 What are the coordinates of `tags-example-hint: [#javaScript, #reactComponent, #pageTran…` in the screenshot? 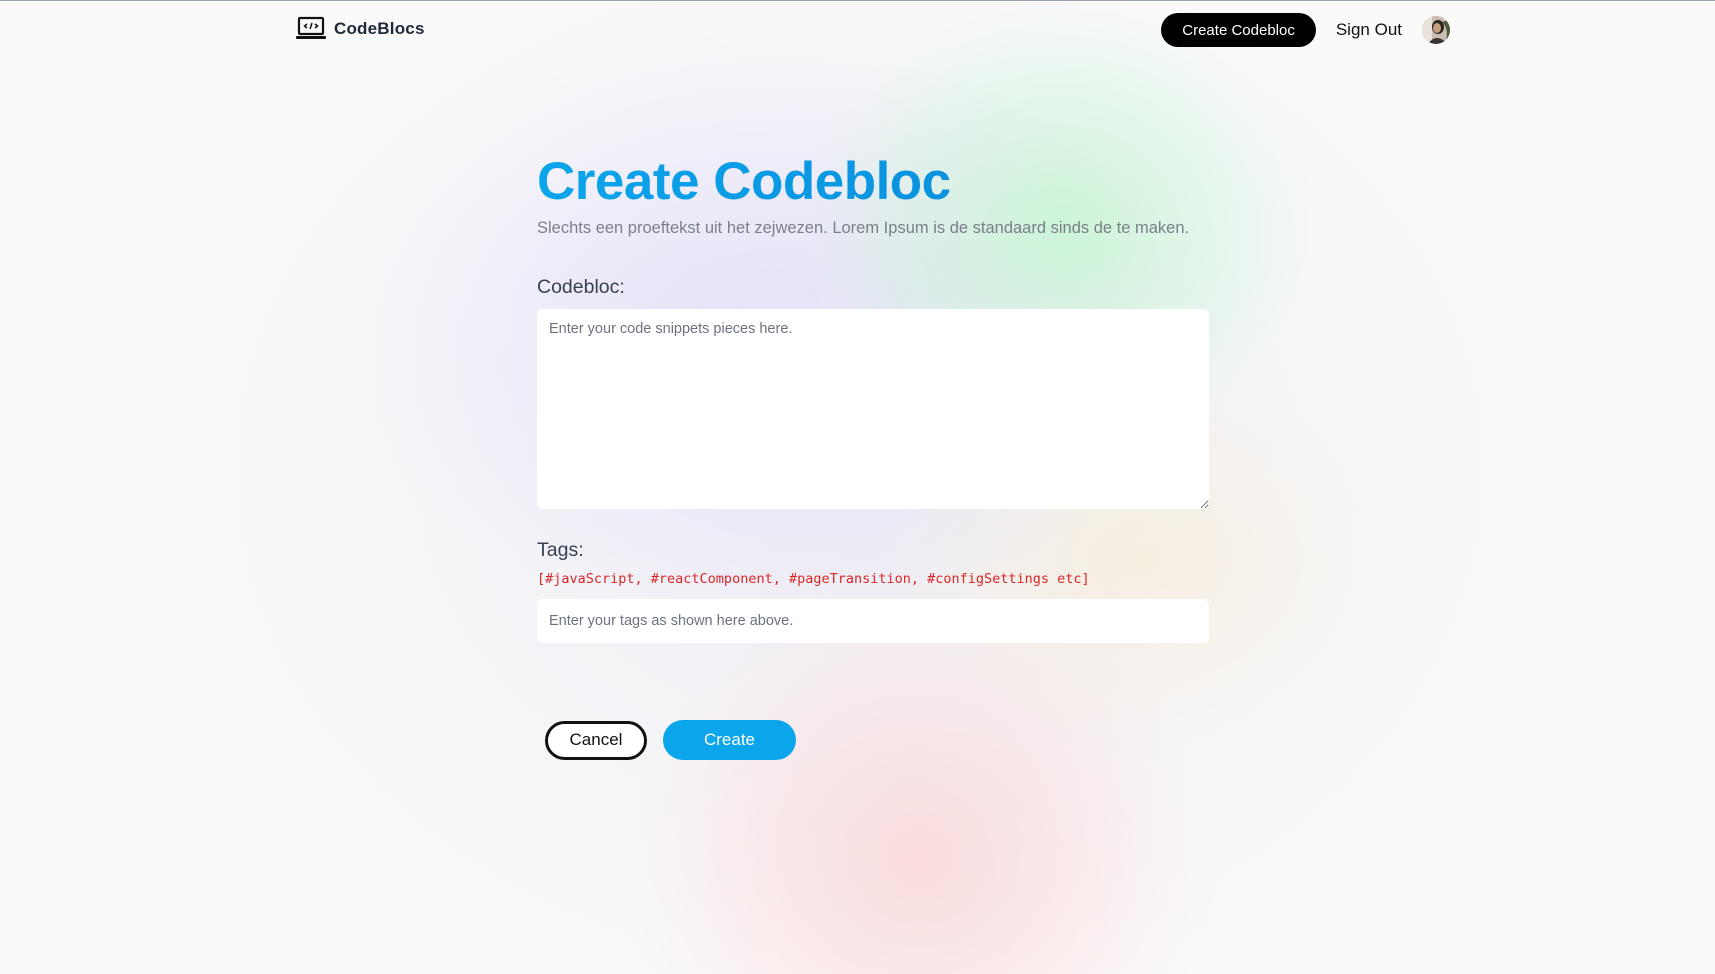 It's located at (813, 579).